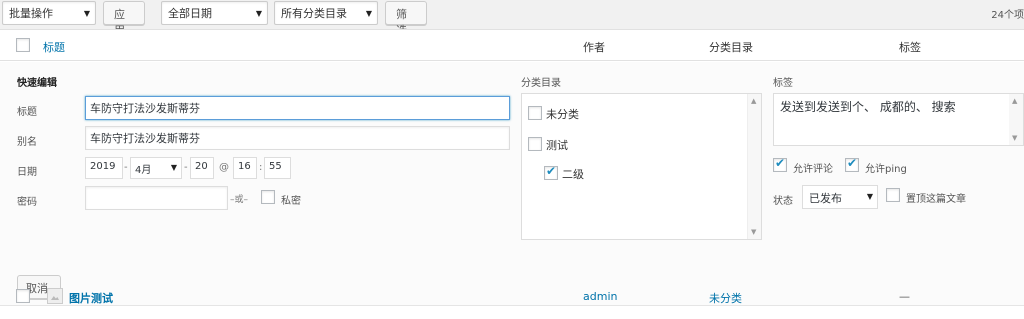  What do you see at coordinates (512, 303) in the screenshot?
I see `table-row: 图片测试 admin 未分类 —` at bounding box center [512, 303].